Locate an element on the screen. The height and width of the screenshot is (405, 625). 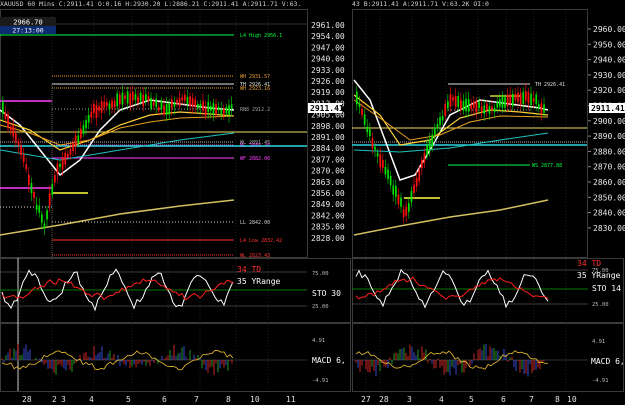
center-price-tick: 2828.00 is located at coordinates (328, 238).